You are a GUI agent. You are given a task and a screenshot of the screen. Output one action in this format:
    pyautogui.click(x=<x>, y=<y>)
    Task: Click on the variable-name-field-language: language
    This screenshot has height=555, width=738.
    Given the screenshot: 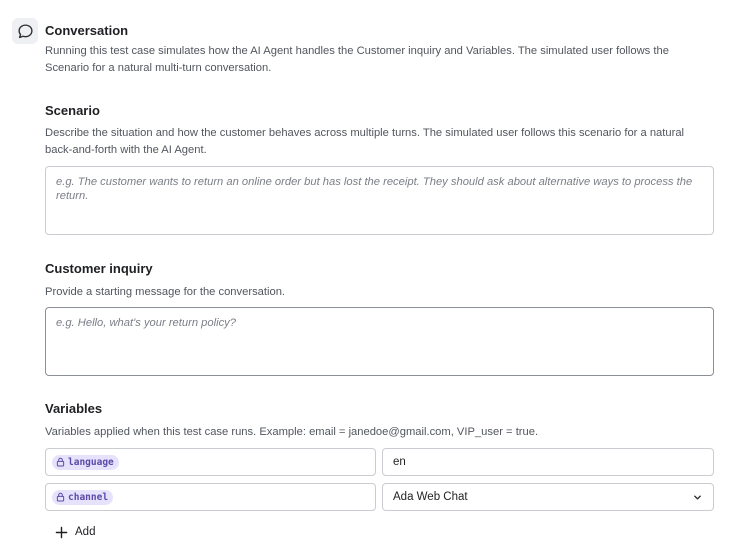 What is the action you would take?
    pyautogui.click(x=210, y=462)
    